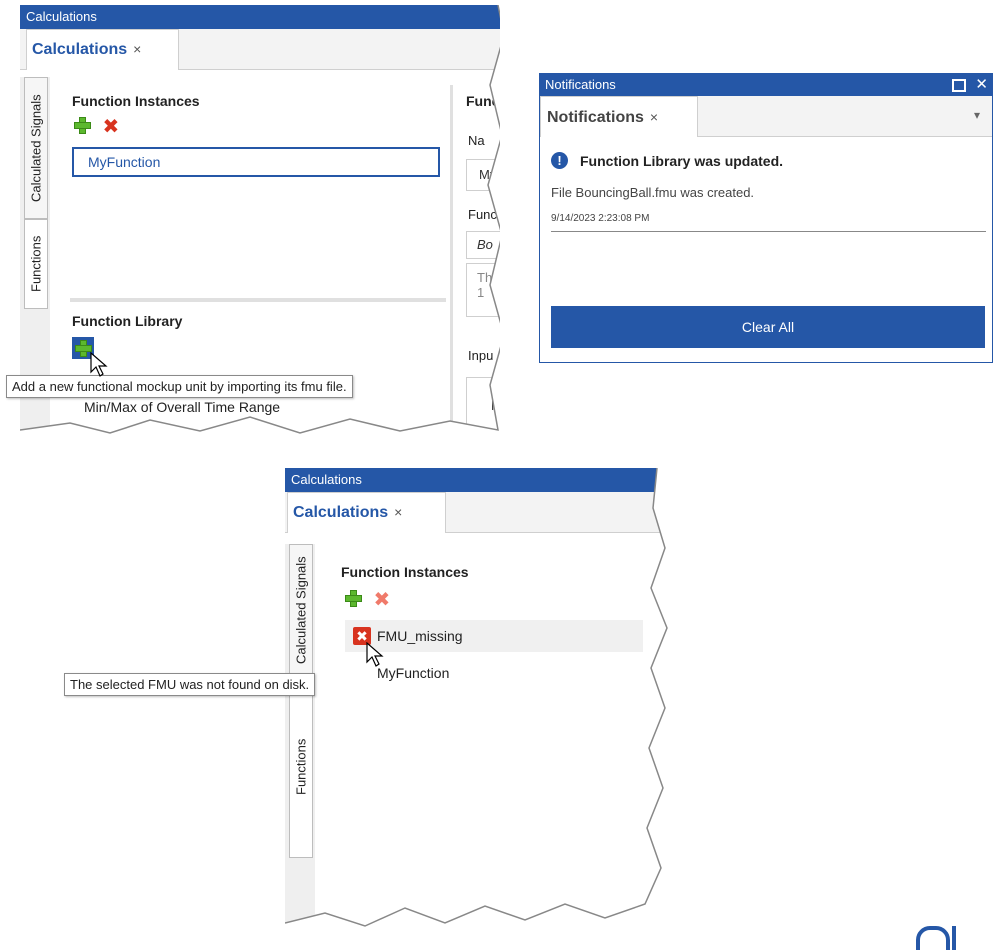  I want to click on close-icon: ✕, so click(981, 85).